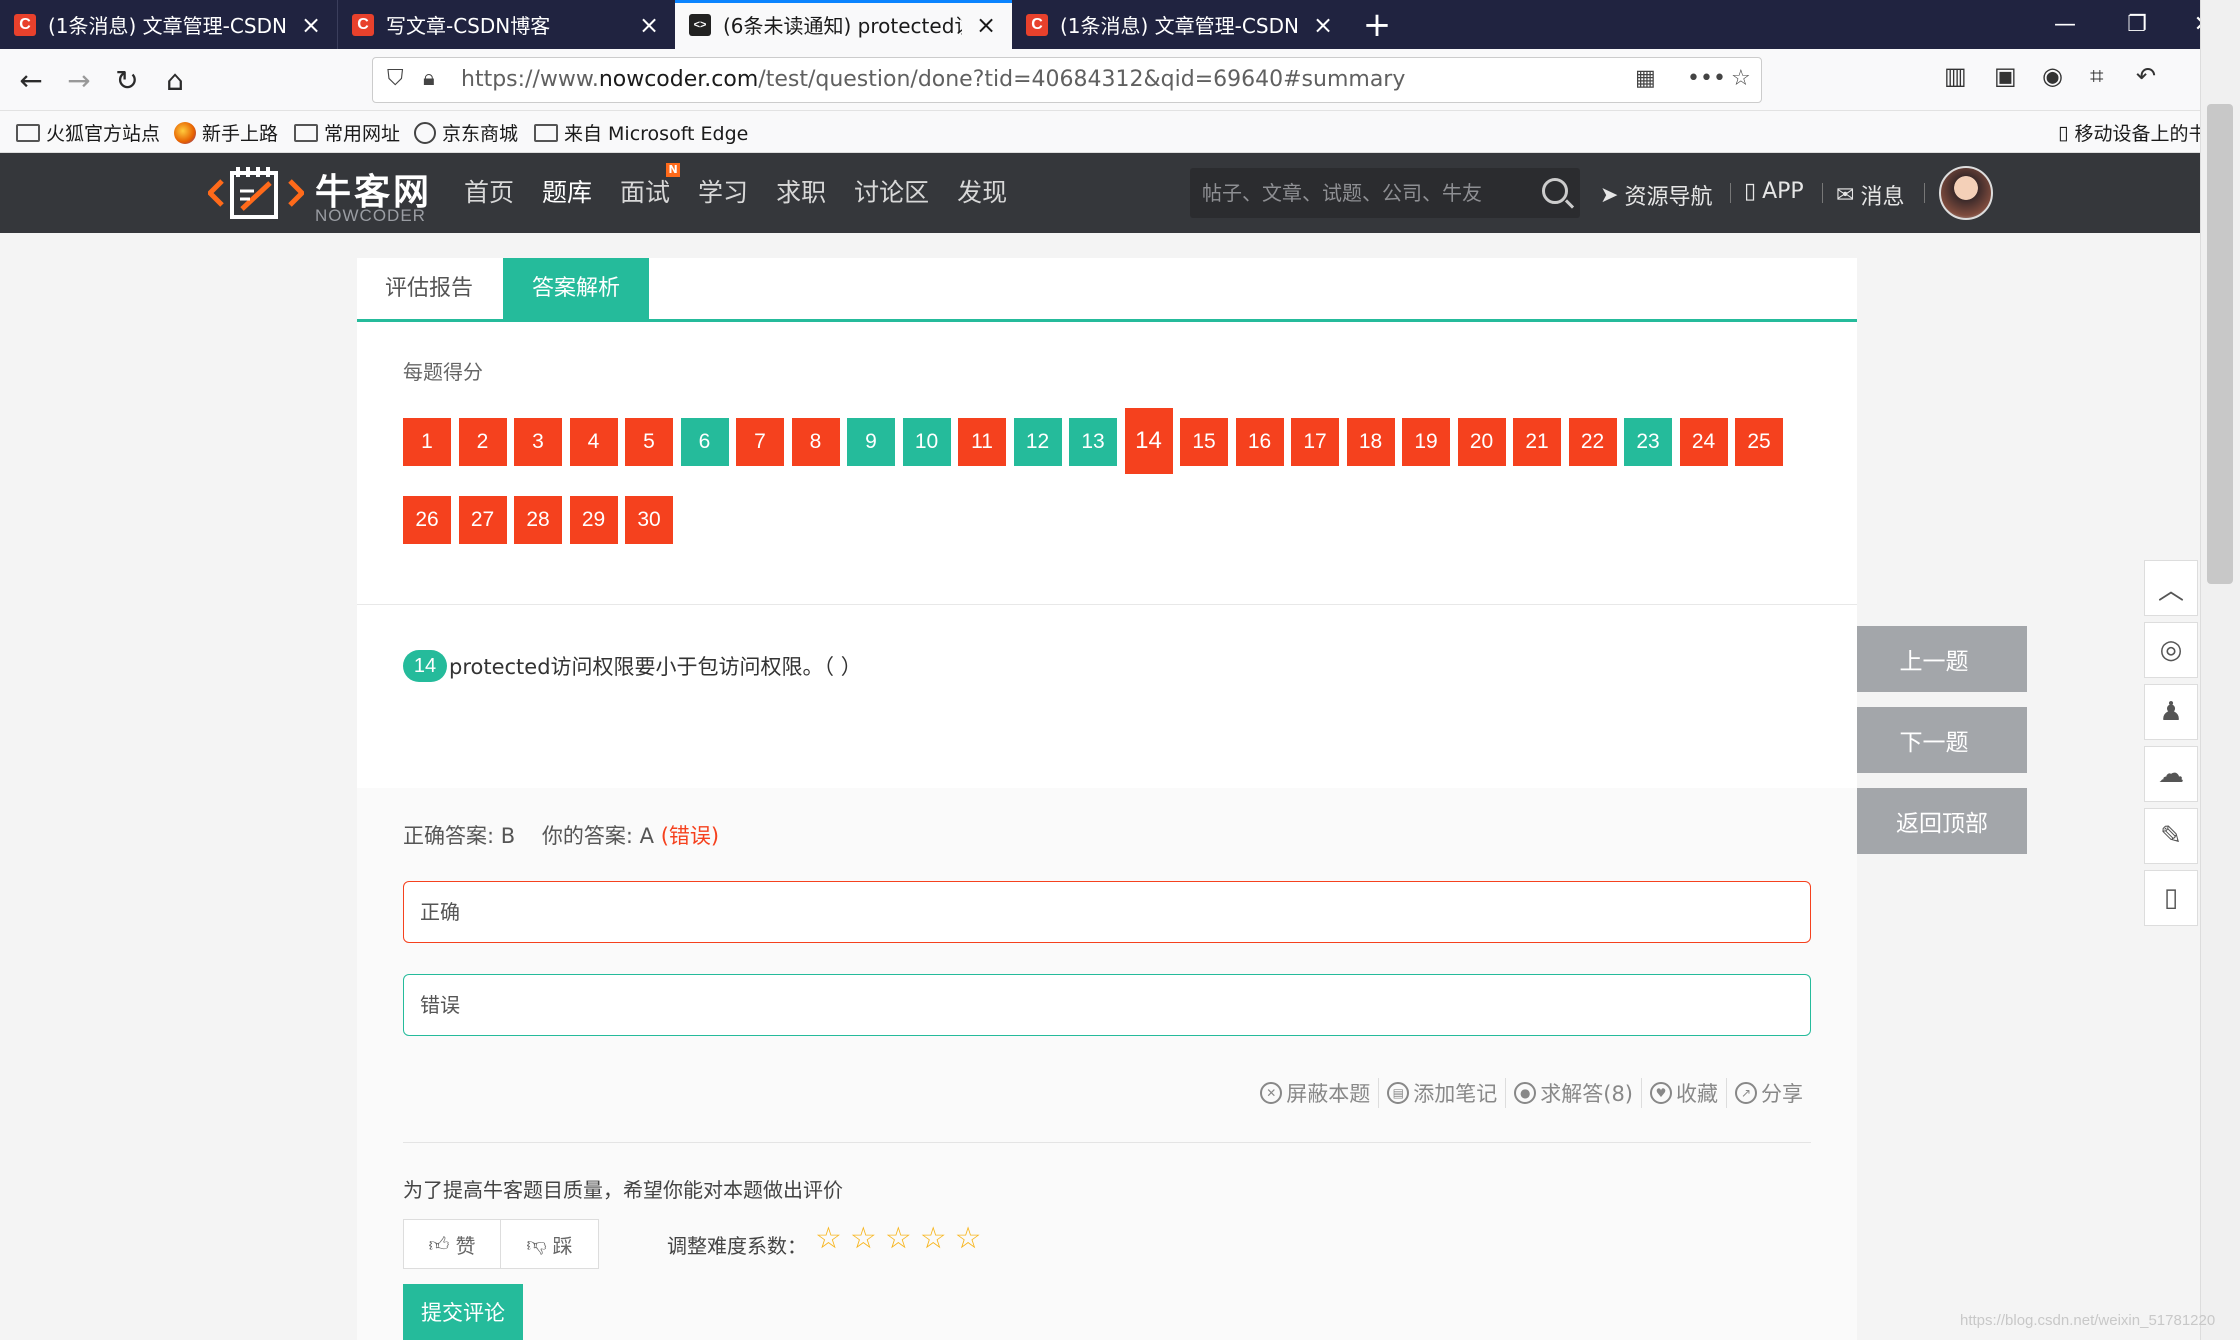  Describe the element at coordinates (1942, 659) in the screenshot. I see `prev-question-button: 上一题` at that location.